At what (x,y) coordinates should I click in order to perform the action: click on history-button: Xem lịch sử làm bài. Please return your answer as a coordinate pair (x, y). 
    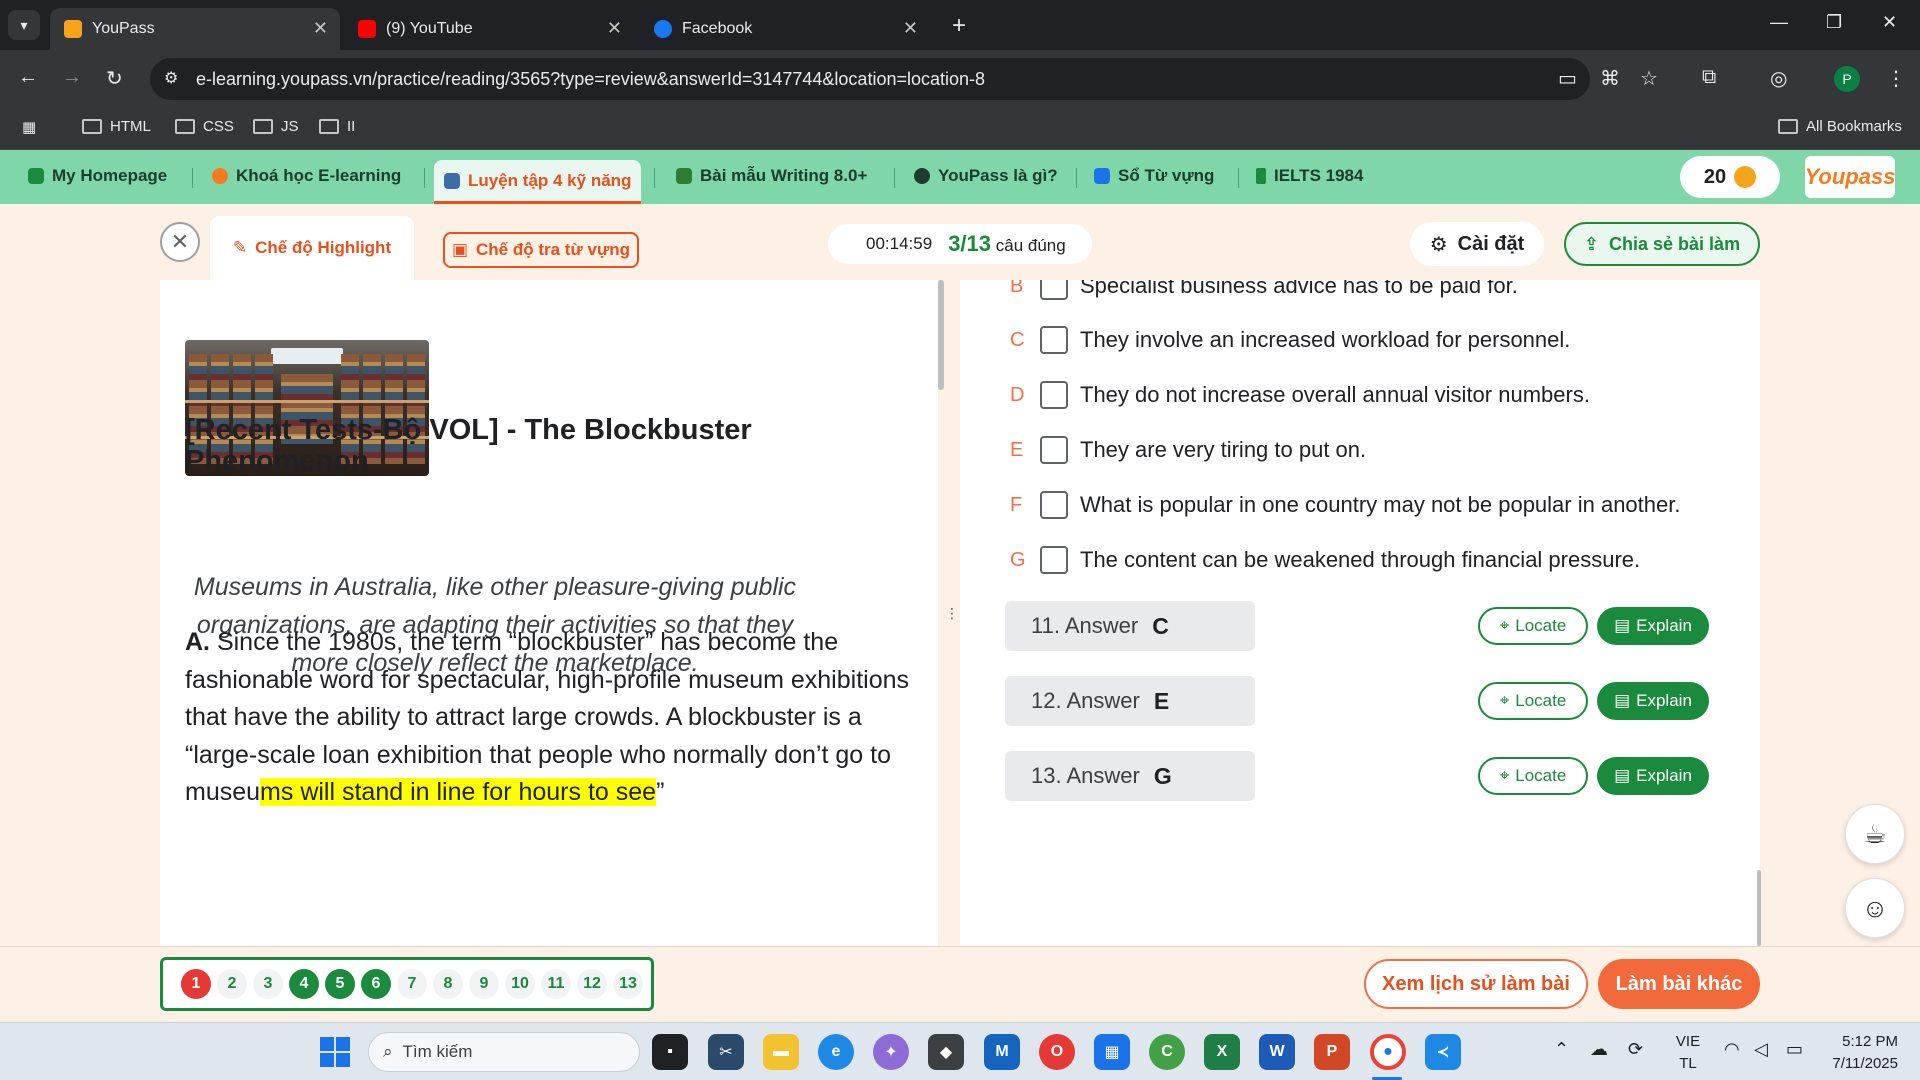
    Looking at the image, I should click on (1476, 984).